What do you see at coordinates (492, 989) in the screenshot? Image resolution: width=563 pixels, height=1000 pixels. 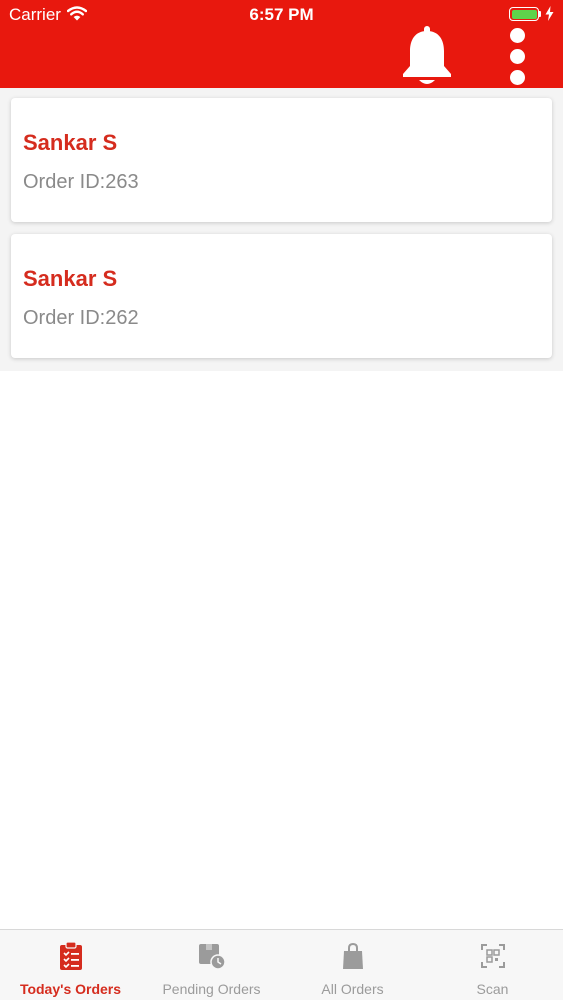 I see `tab-label: Scan` at bounding box center [492, 989].